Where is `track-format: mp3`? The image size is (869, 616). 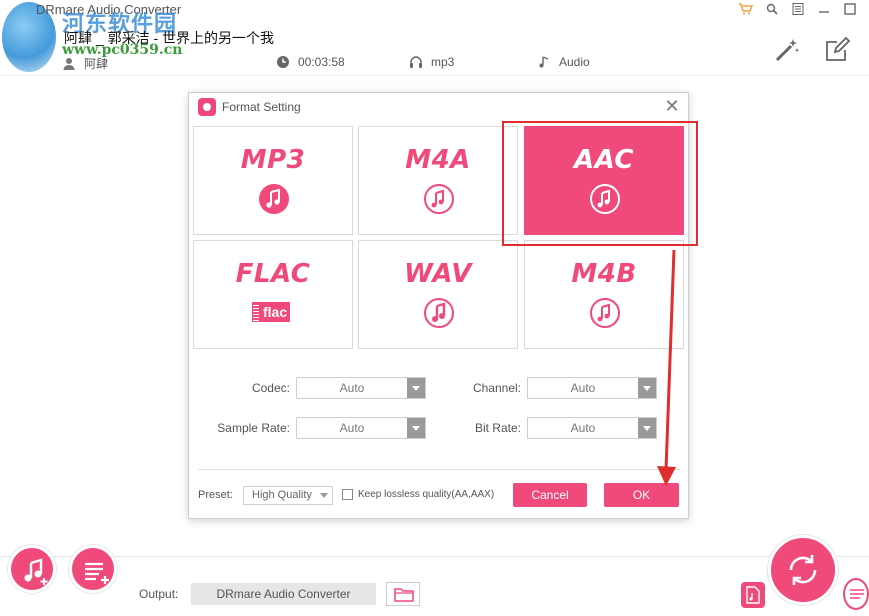 track-format: mp3 is located at coordinates (431, 62).